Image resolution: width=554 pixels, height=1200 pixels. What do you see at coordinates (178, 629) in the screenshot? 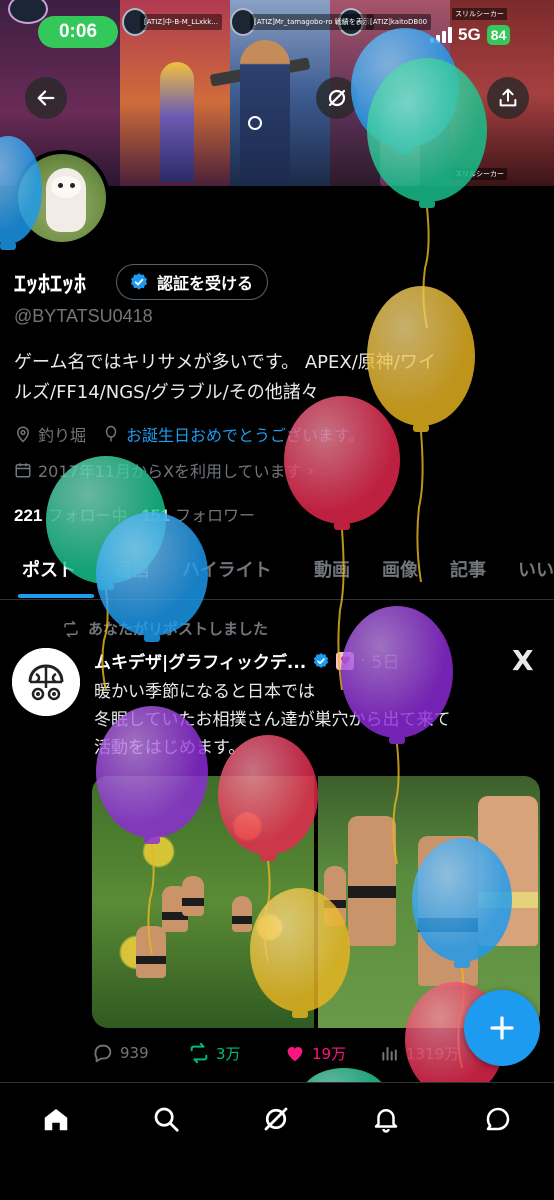
I see `repost-label: あなたがリポストしました` at bounding box center [178, 629].